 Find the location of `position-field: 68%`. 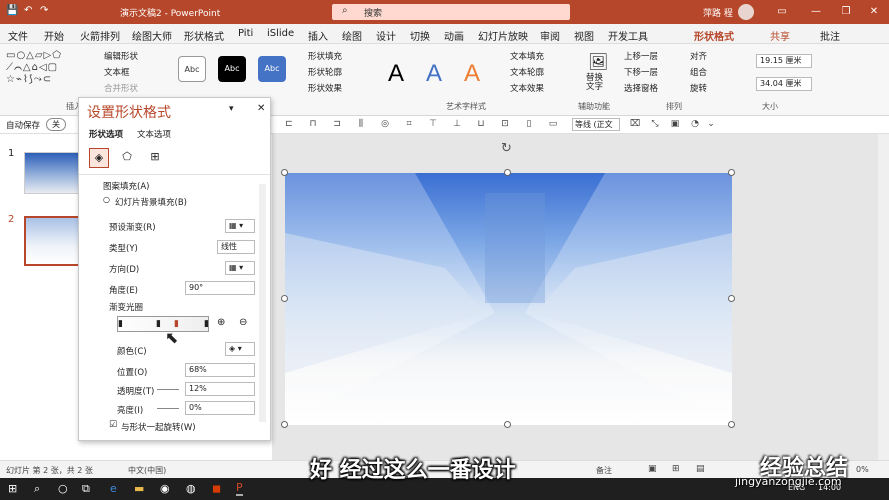

position-field: 68% is located at coordinates (220, 370).